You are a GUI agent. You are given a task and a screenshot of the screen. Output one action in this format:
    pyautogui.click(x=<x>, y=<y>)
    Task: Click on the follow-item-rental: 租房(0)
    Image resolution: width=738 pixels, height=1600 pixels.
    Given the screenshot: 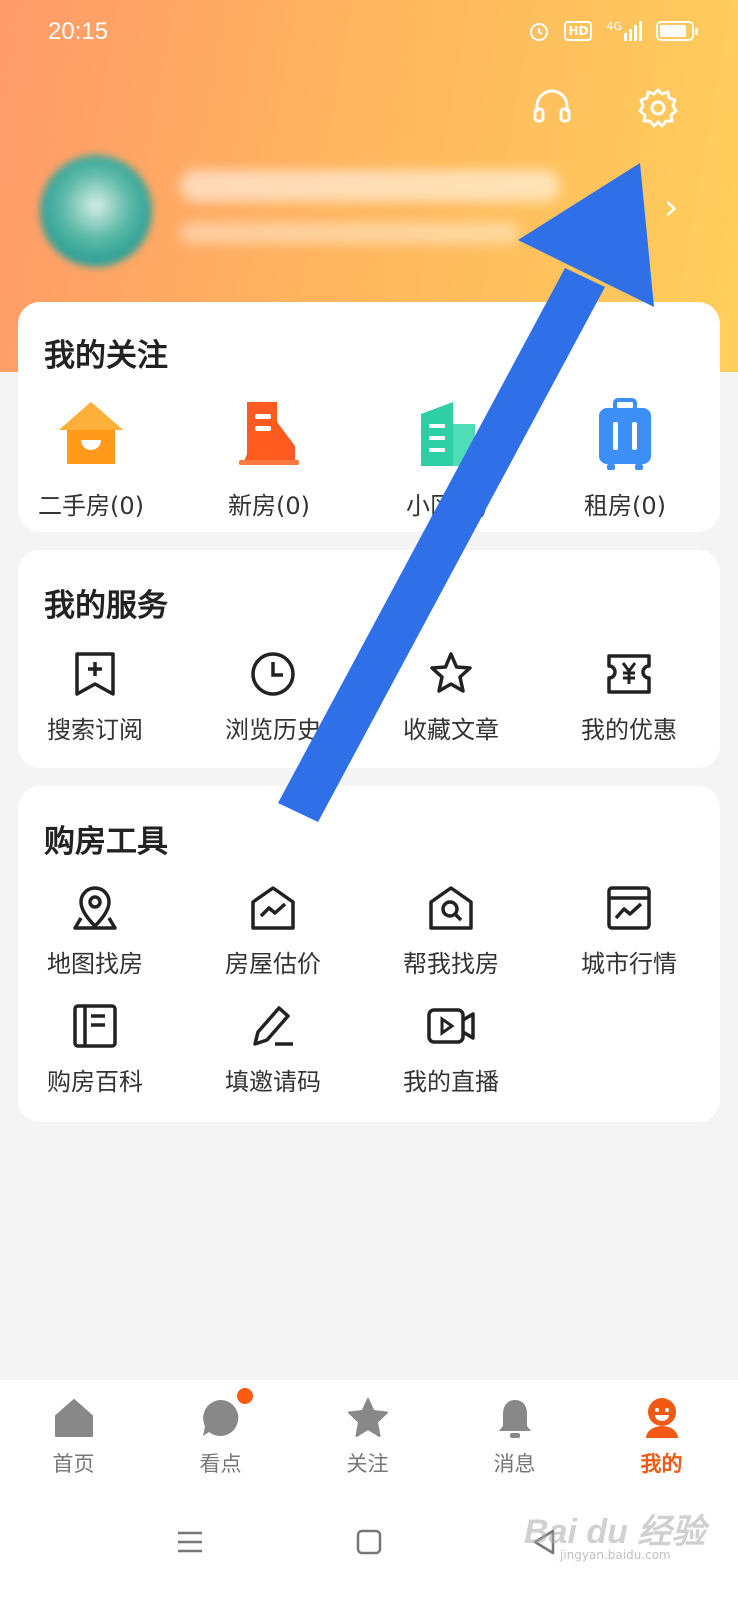 What is the action you would take?
    pyautogui.click(x=625, y=457)
    